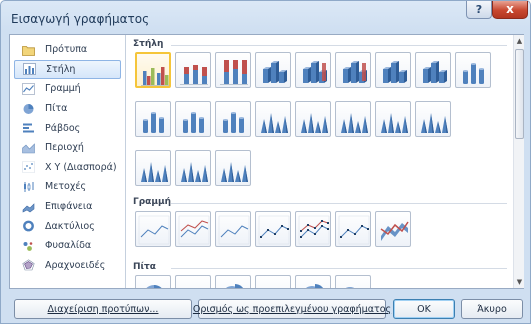 Image resolution: width=531 pixels, height=324 pixels. Describe the element at coordinates (519, 282) in the screenshot. I see `scroll-down-arrow: ▼` at that location.